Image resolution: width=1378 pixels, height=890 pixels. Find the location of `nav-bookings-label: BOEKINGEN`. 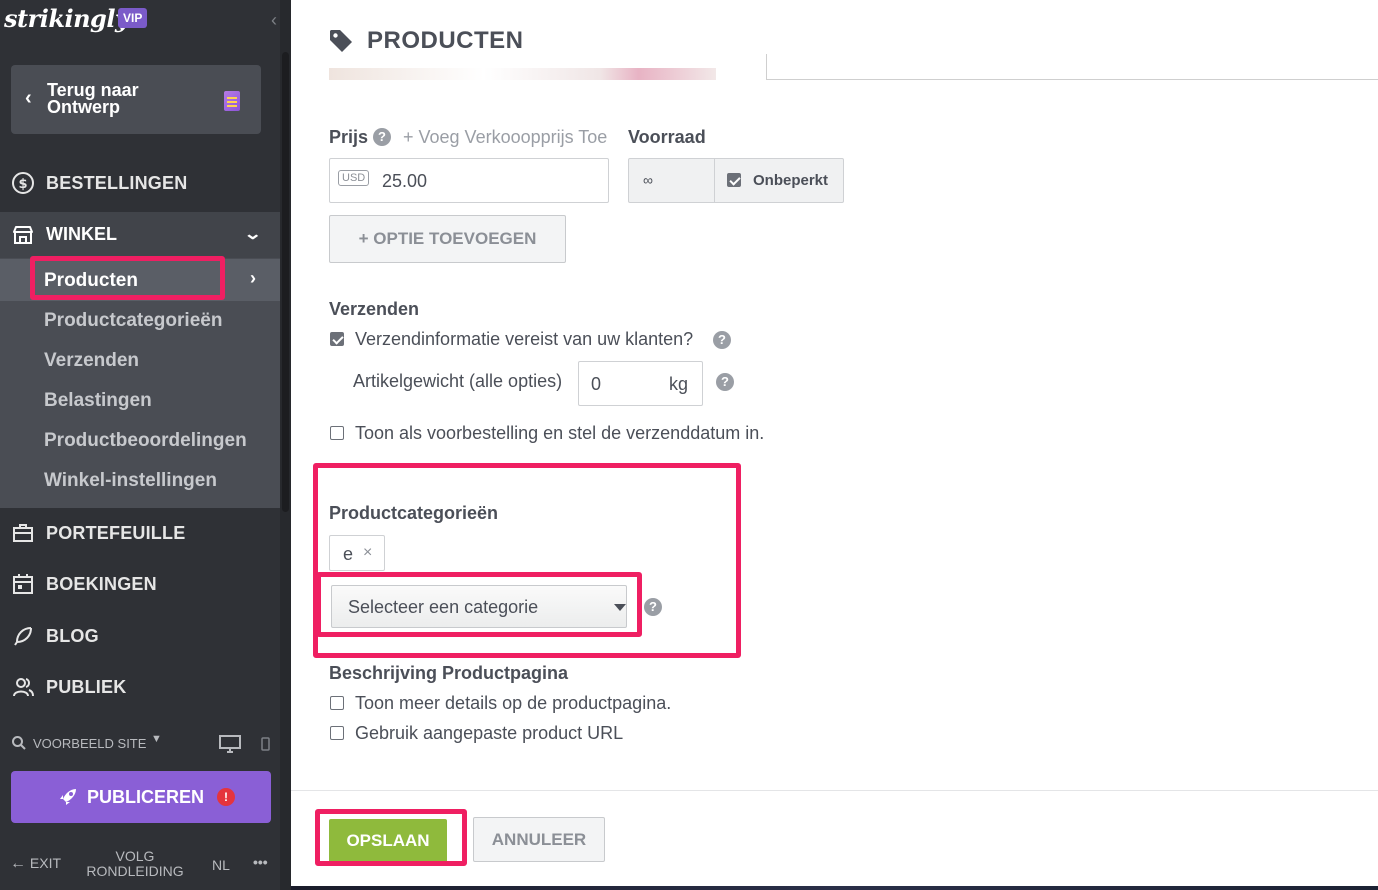

nav-bookings-label: BOEKINGEN is located at coordinates (101, 583).